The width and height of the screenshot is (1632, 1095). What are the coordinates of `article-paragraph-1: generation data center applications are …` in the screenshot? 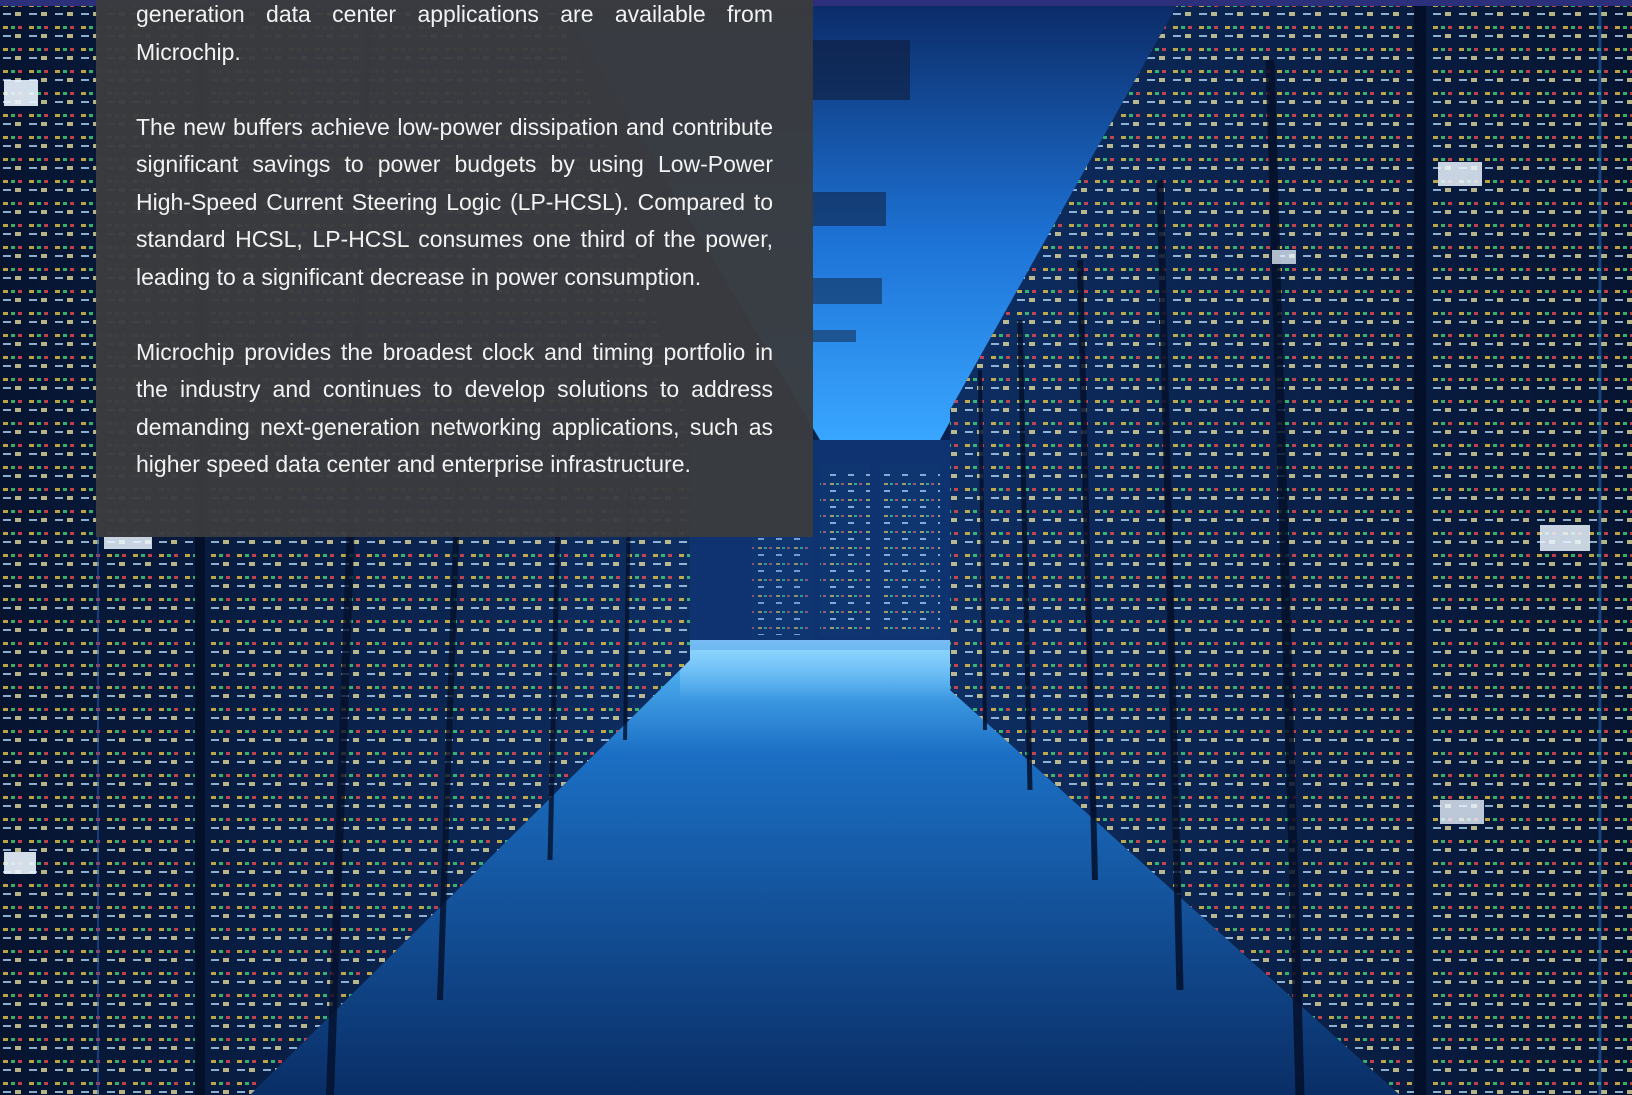 It's located at (454, 33).